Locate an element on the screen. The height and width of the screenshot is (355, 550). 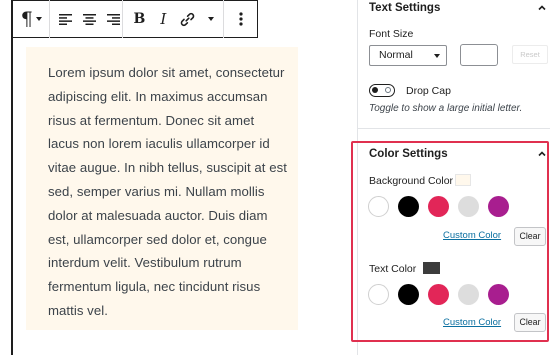
panel-divider is located at coordinates (454, 128).